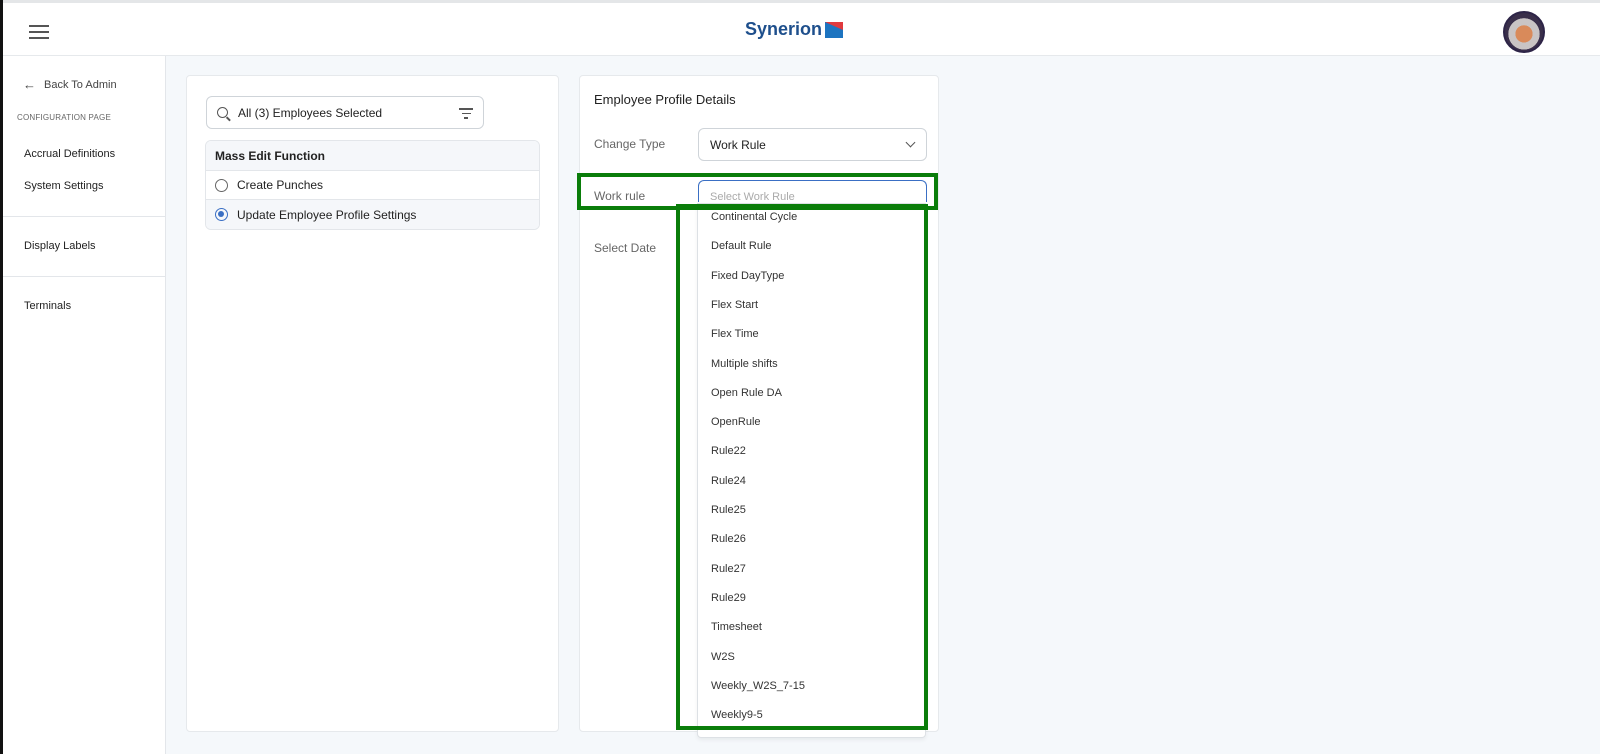 The width and height of the screenshot is (1600, 754). I want to click on change-type-value: Work Rule, so click(738, 145).